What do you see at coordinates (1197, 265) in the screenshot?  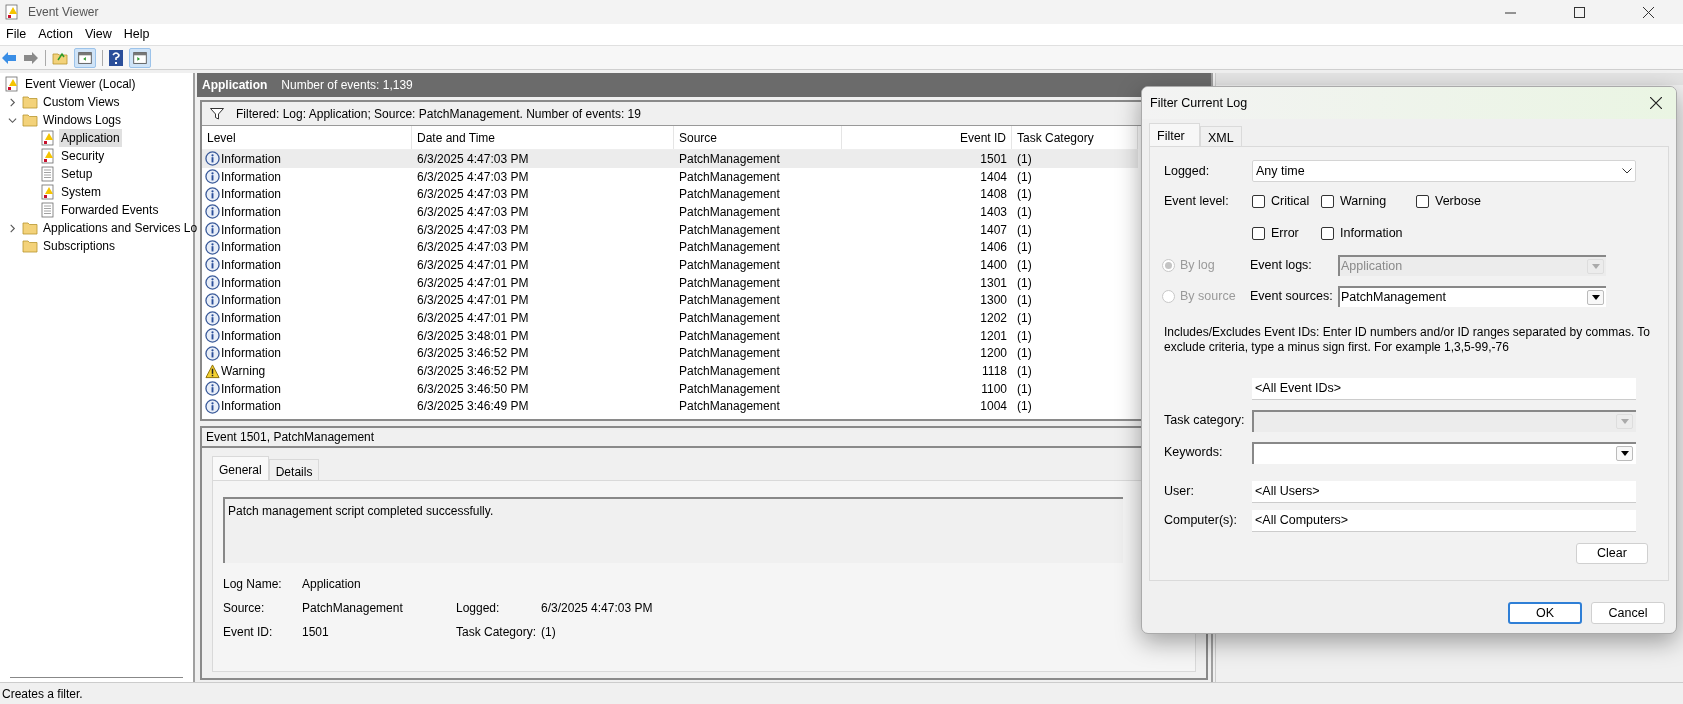 I see `radio-label: By log` at bounding box center [1197, 265].